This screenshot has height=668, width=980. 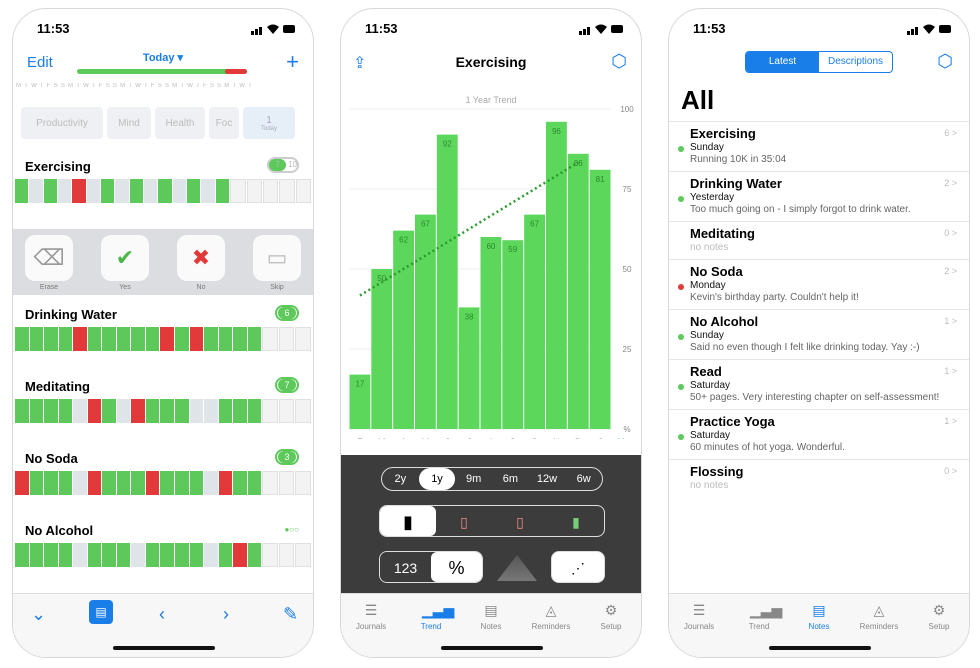 I want to click on category-mind: Mind, so click(x=129, y=123).